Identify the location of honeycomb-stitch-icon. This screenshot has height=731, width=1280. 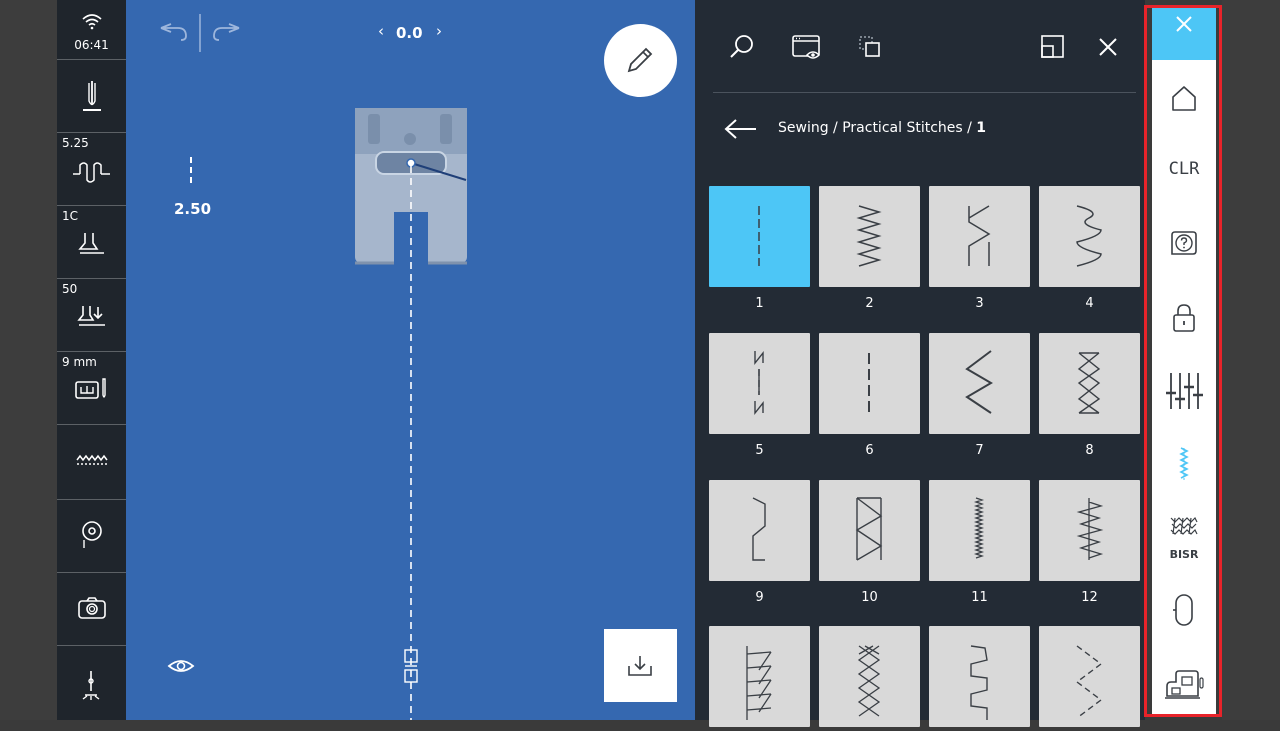
(1089, 383).